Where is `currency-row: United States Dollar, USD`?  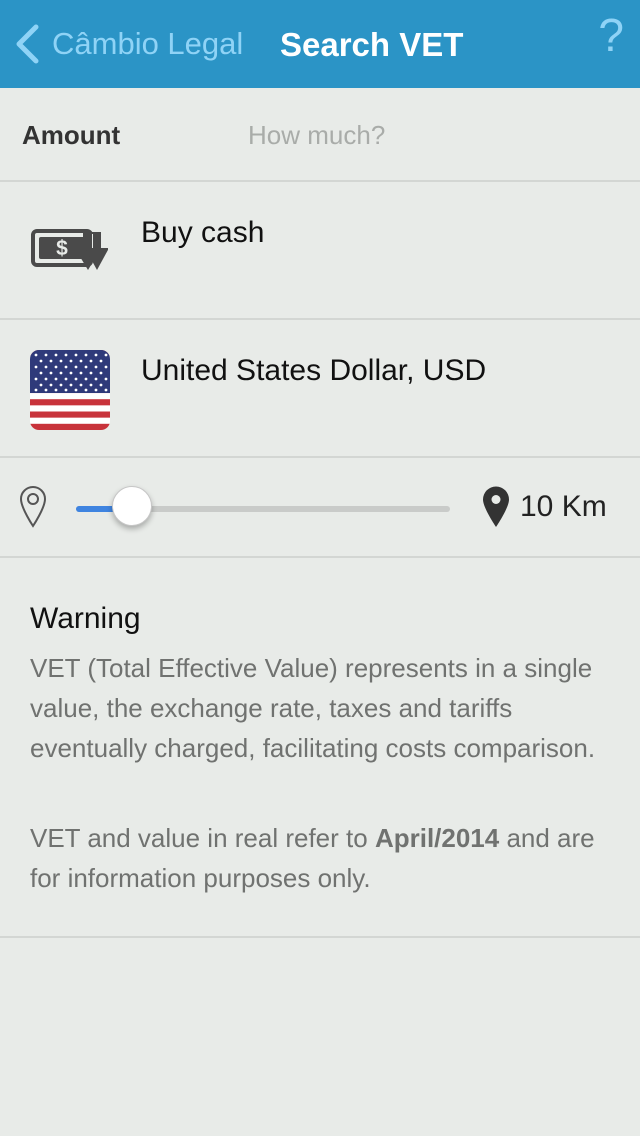
currency-row: United States Dollar, USD is located at coordinates (320, 389).